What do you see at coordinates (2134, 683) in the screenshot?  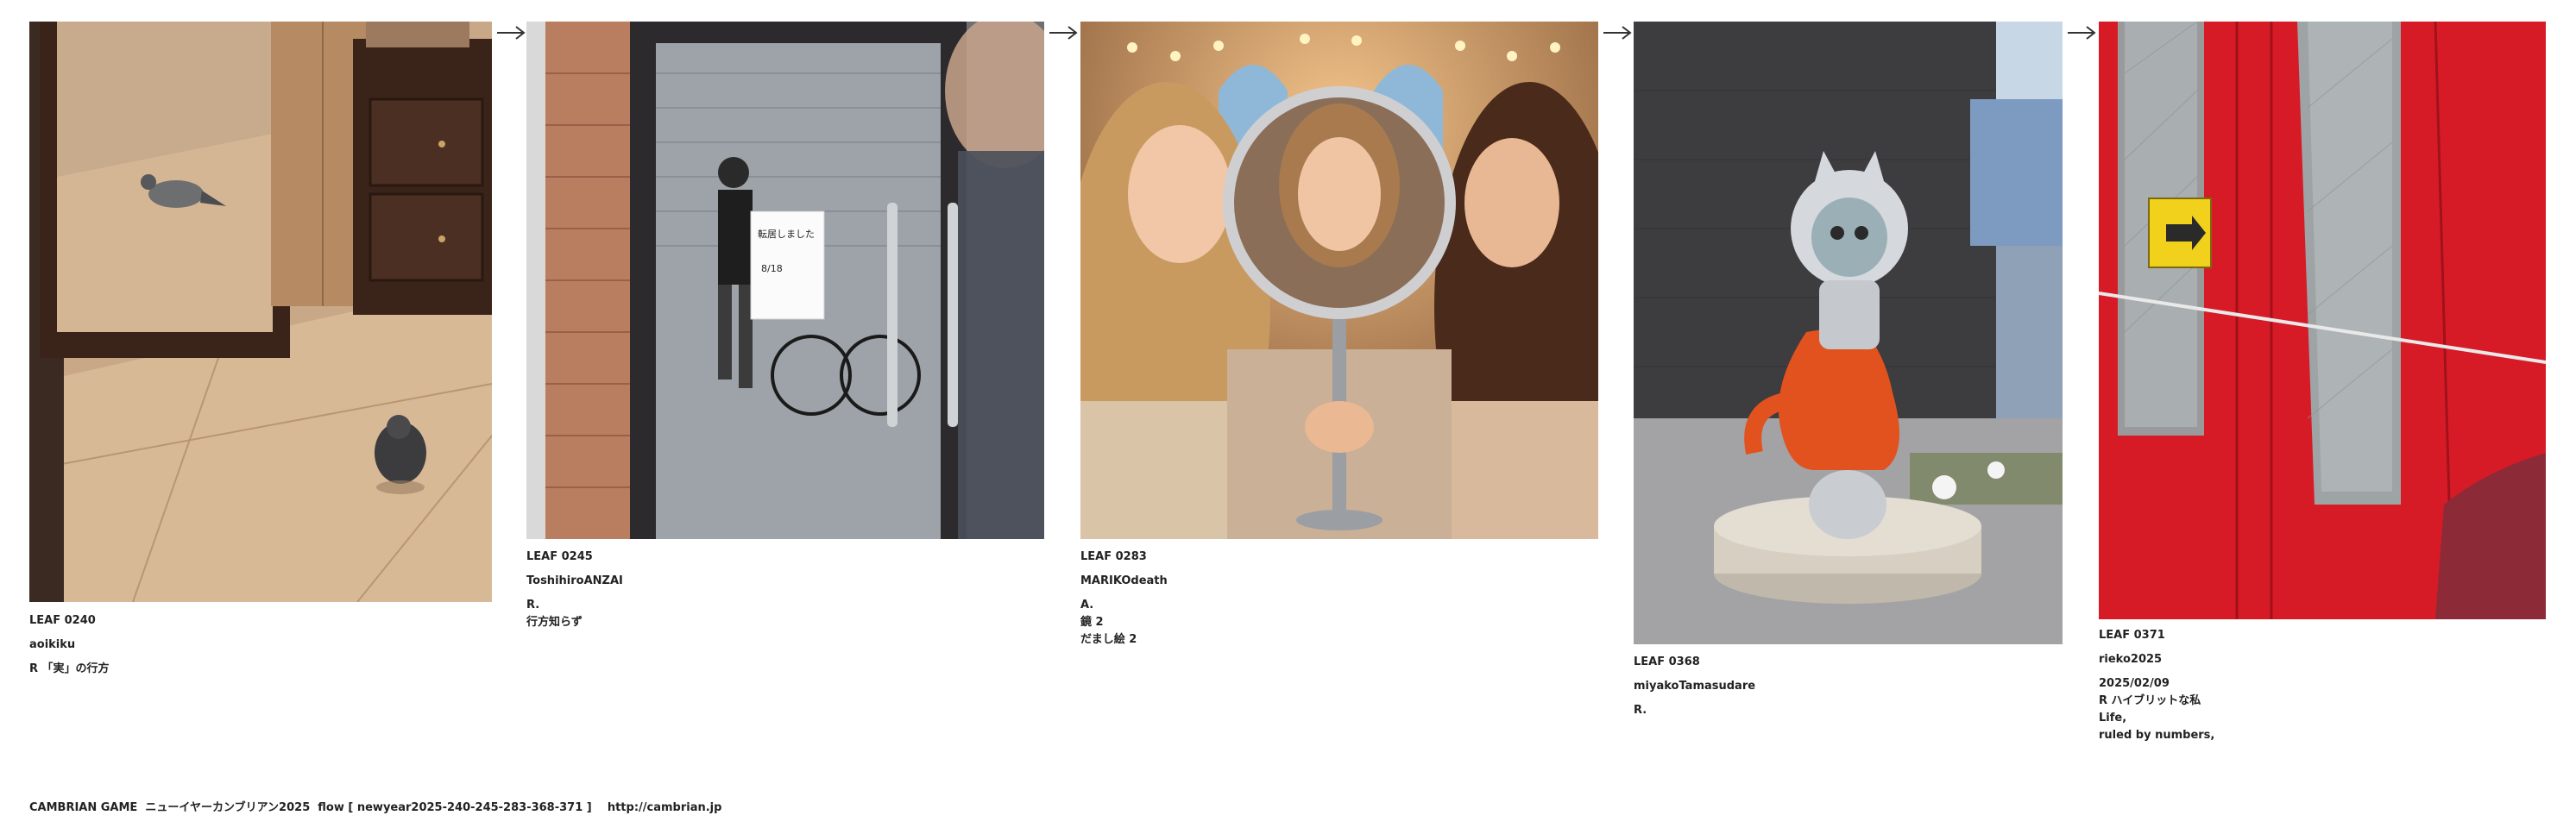 I see `leaf-text-line: 2025/02/09` at bounding box center [2134, 683].